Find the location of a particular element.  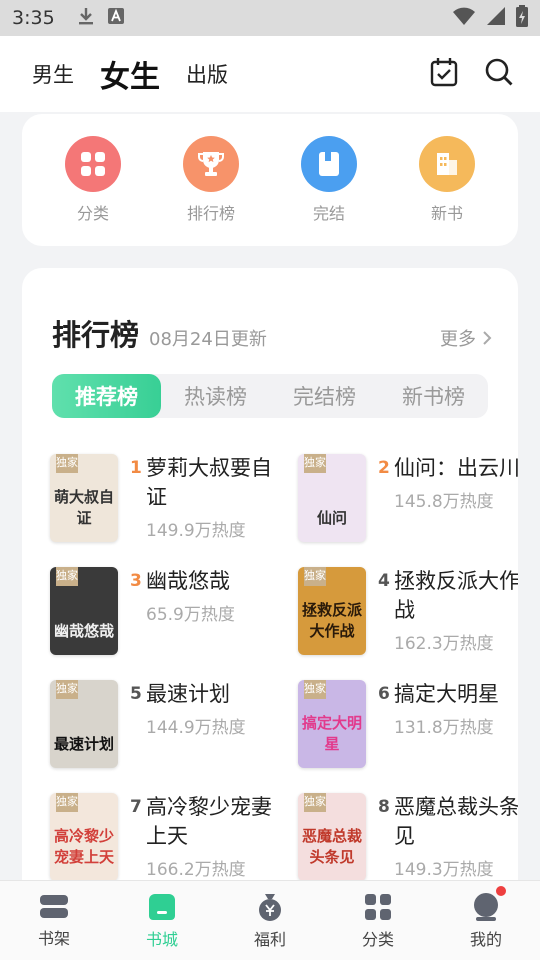

book-heat: 149.9万热度 is located at coordinates (196, 531).